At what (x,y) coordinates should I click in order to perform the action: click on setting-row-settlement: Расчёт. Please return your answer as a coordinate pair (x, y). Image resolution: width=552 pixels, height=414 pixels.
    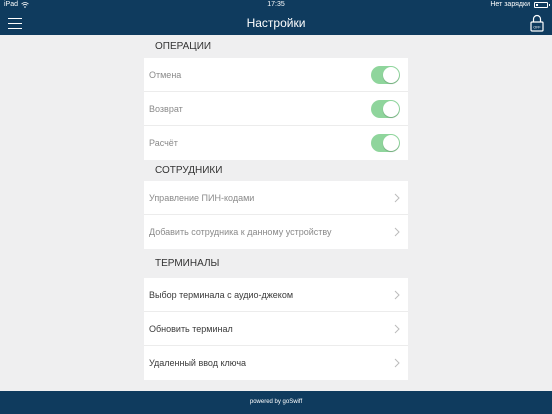
    Looking at the image, I should click on (276, 143).